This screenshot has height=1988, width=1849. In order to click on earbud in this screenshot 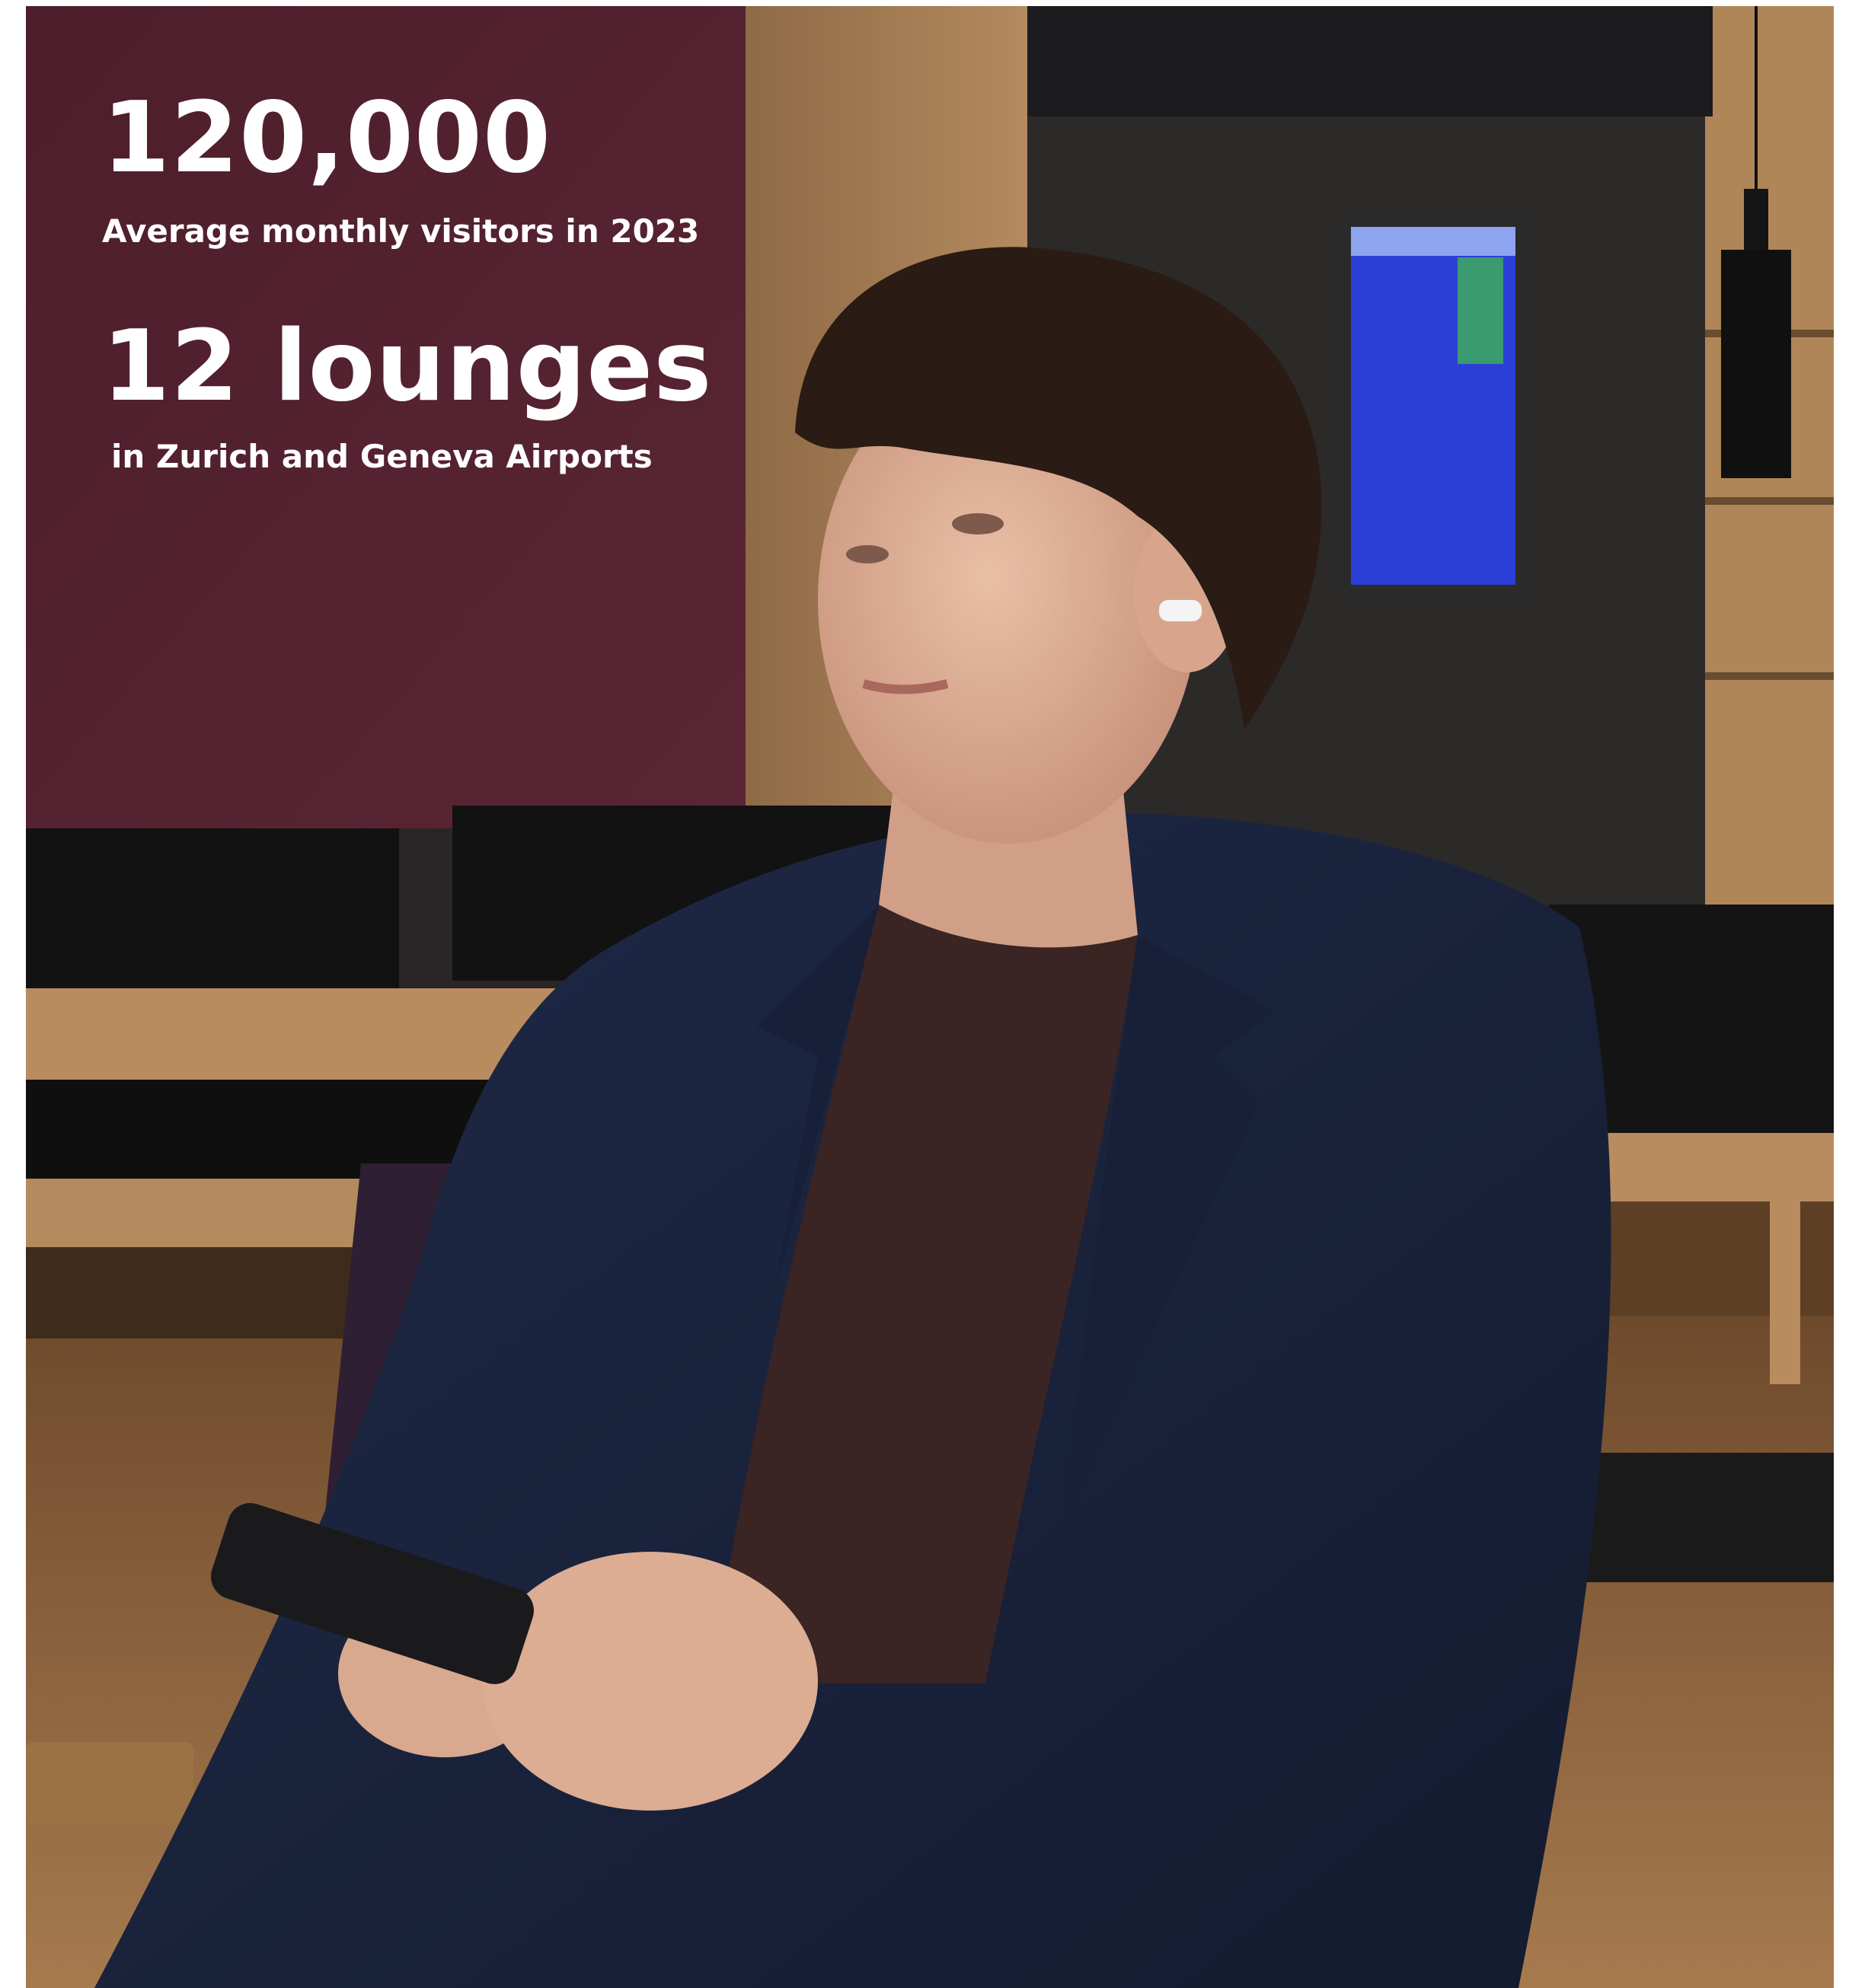, I will do `click(1180, 610)`.